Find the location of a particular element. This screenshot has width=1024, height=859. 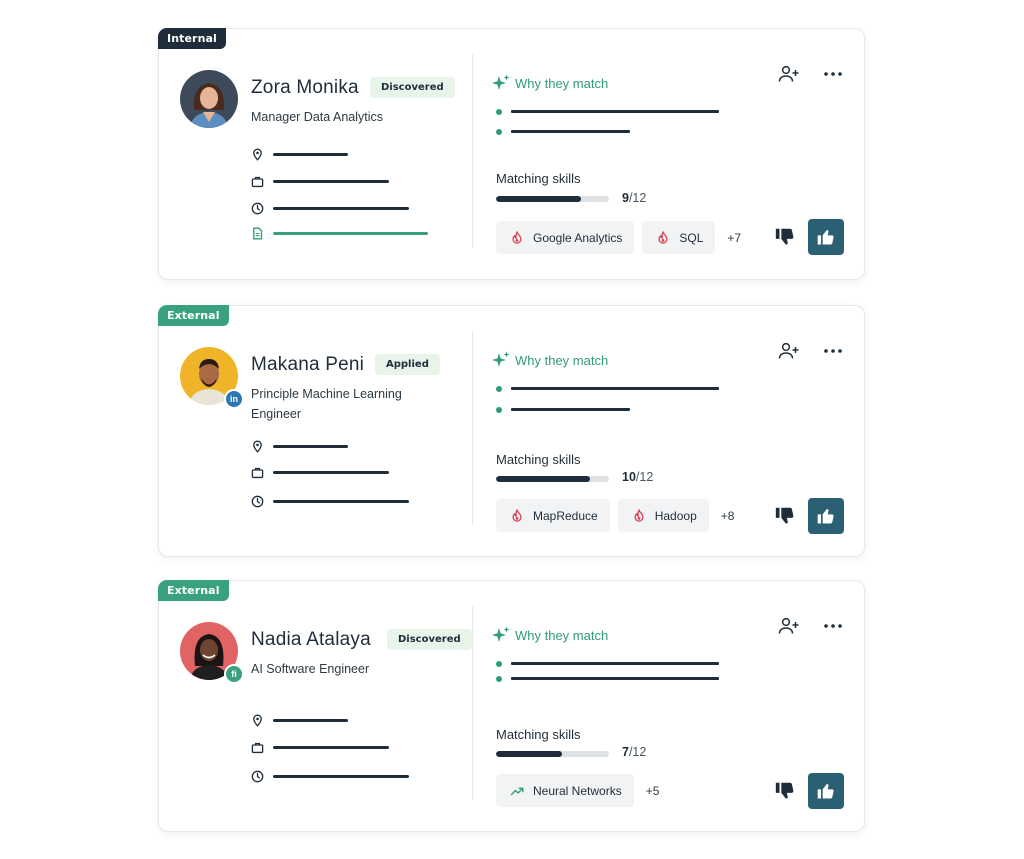

skill-chip: Google Analytics is located at coordinates (565, 237).